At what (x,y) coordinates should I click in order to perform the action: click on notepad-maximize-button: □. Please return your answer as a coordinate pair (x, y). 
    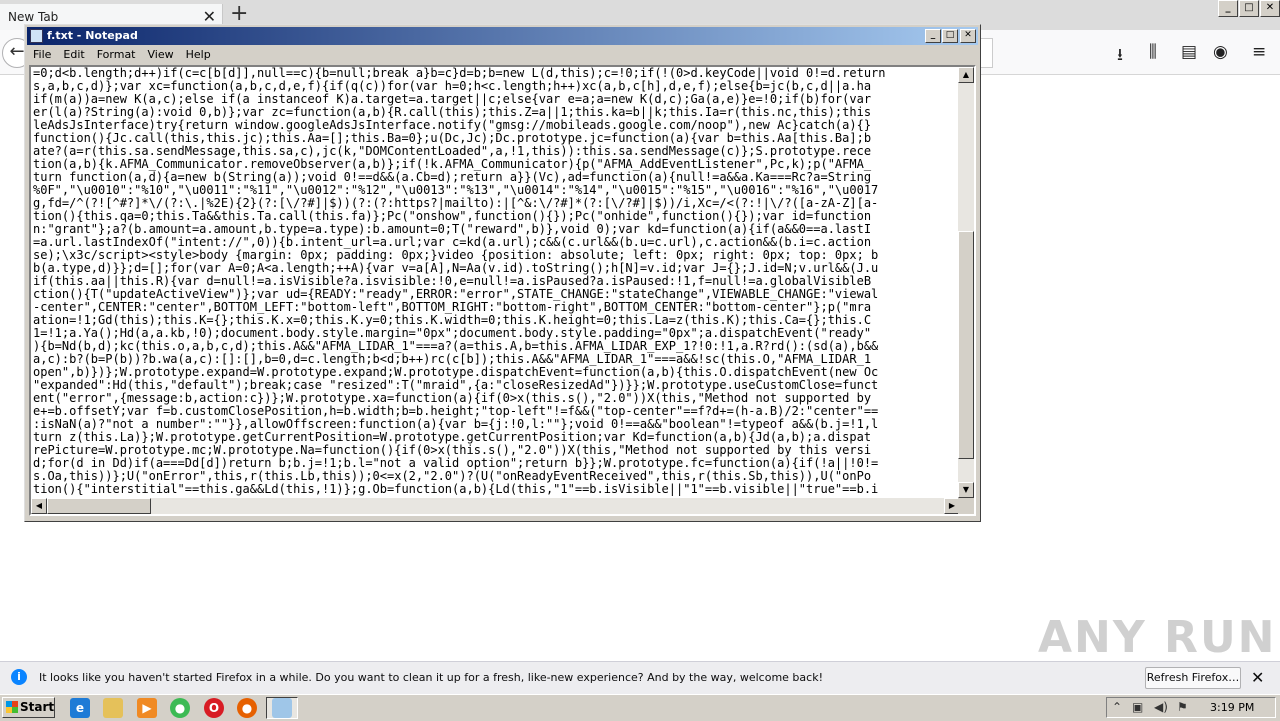
    Looking at the image, I should click on (950, 36).